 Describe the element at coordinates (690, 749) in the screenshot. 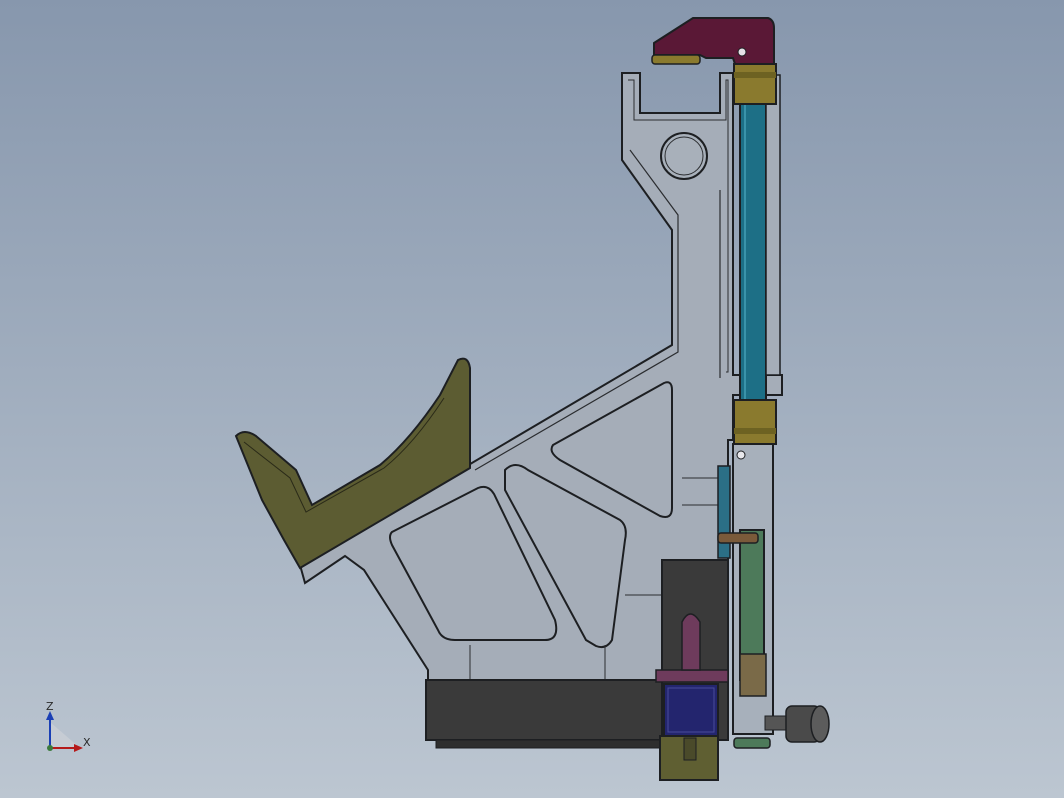

I see `cylinder-rod-end` at that location.